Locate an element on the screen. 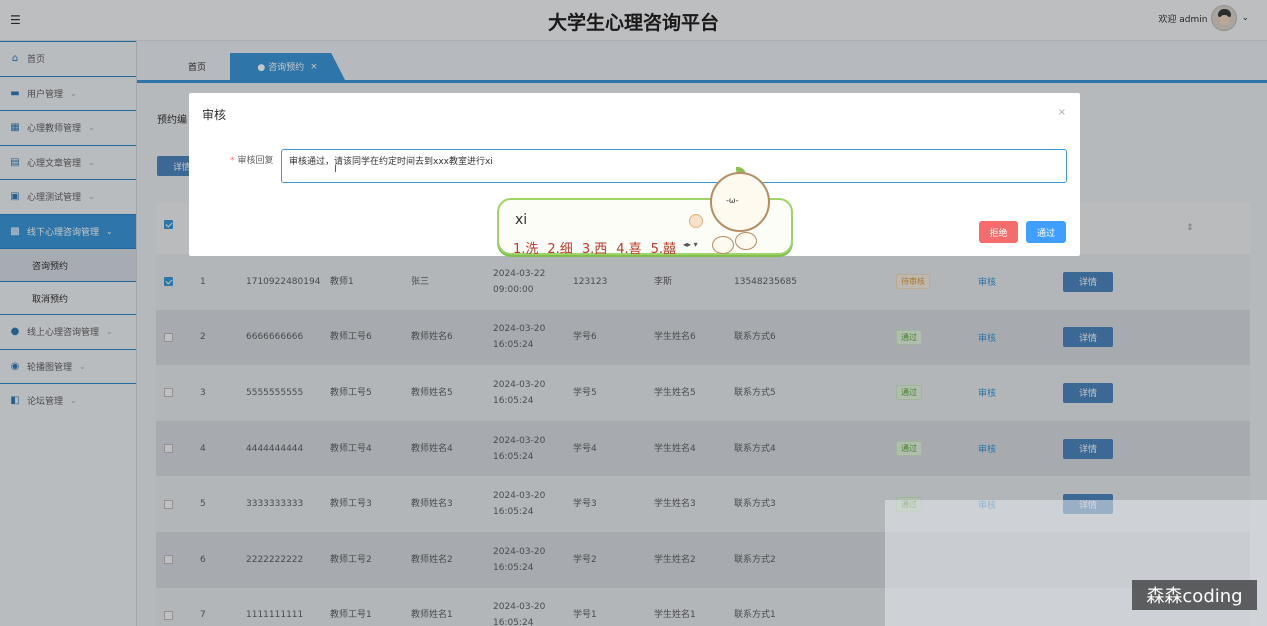 The width and height of the screenshot is (1267, 626). dialog-title: 审核 is located at coordinates (214, 115).